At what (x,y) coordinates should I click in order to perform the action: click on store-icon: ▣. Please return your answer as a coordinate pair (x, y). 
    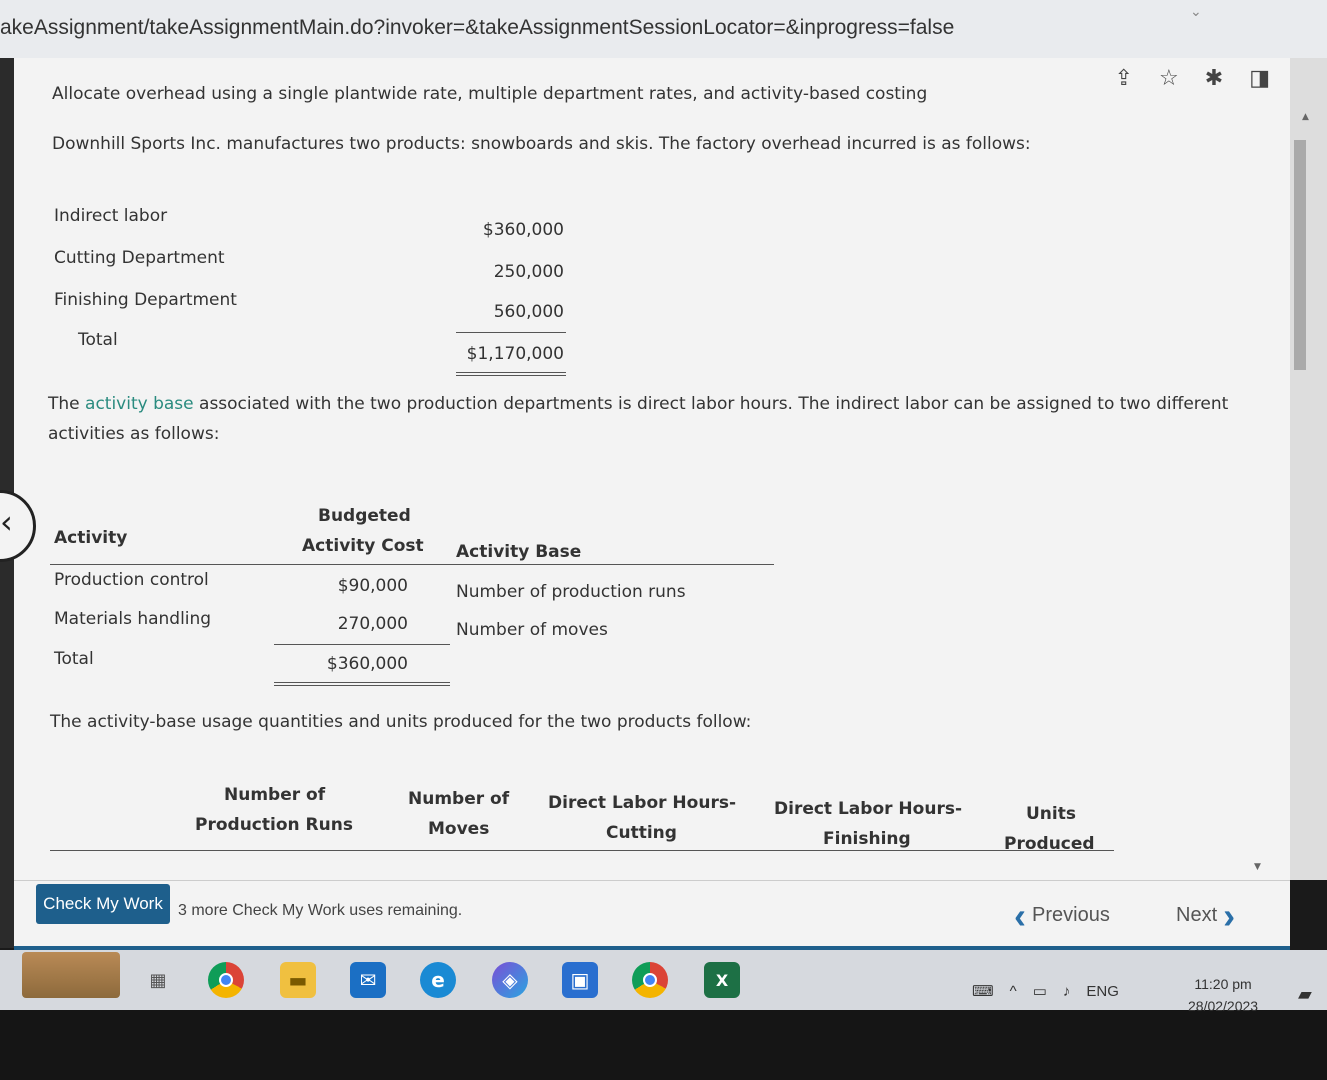
    Looking at the image, I should click on (580, 980).